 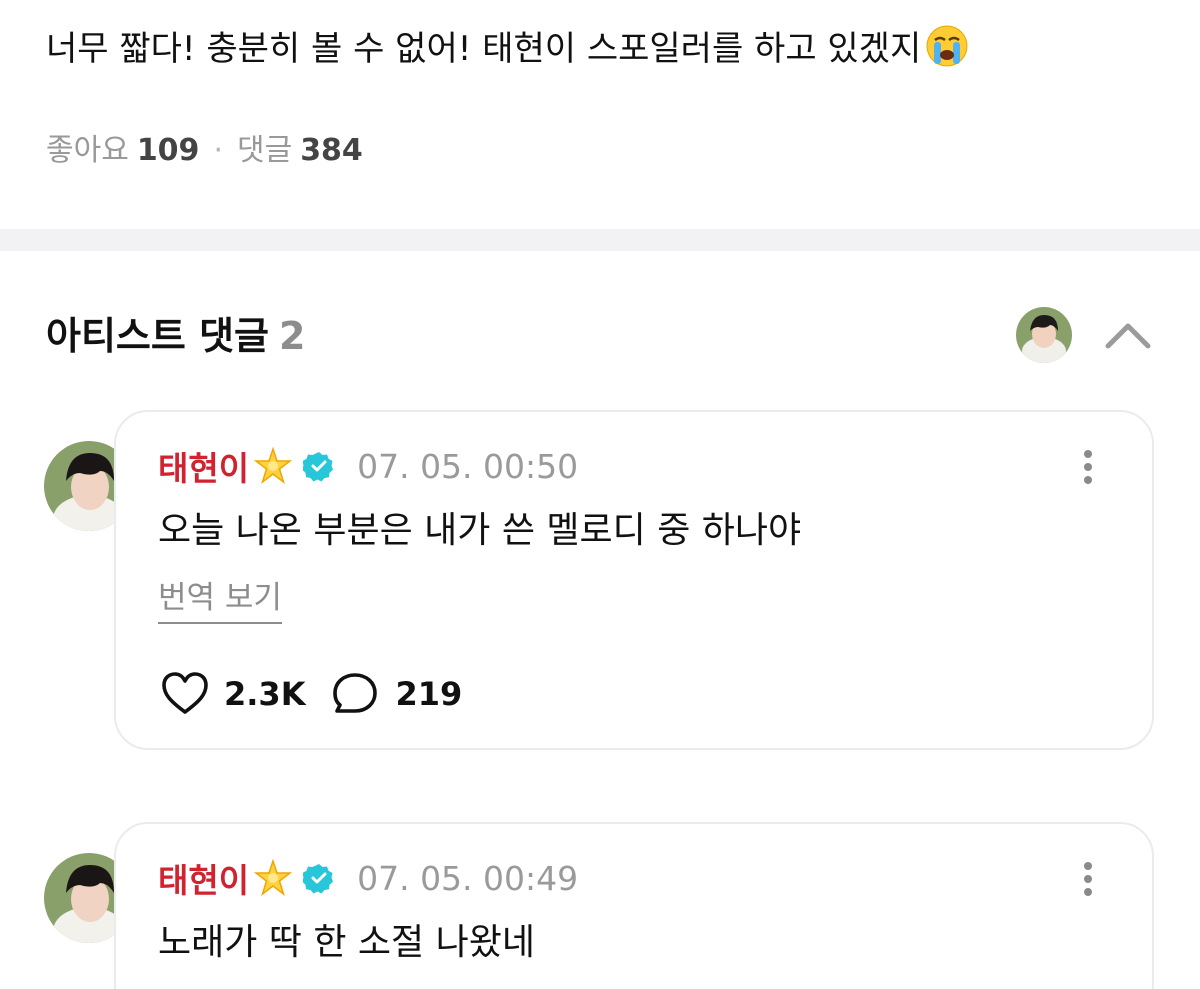 I want to click on artist-comments-label: 아티스트 댓글, so click(x=157, y=336).